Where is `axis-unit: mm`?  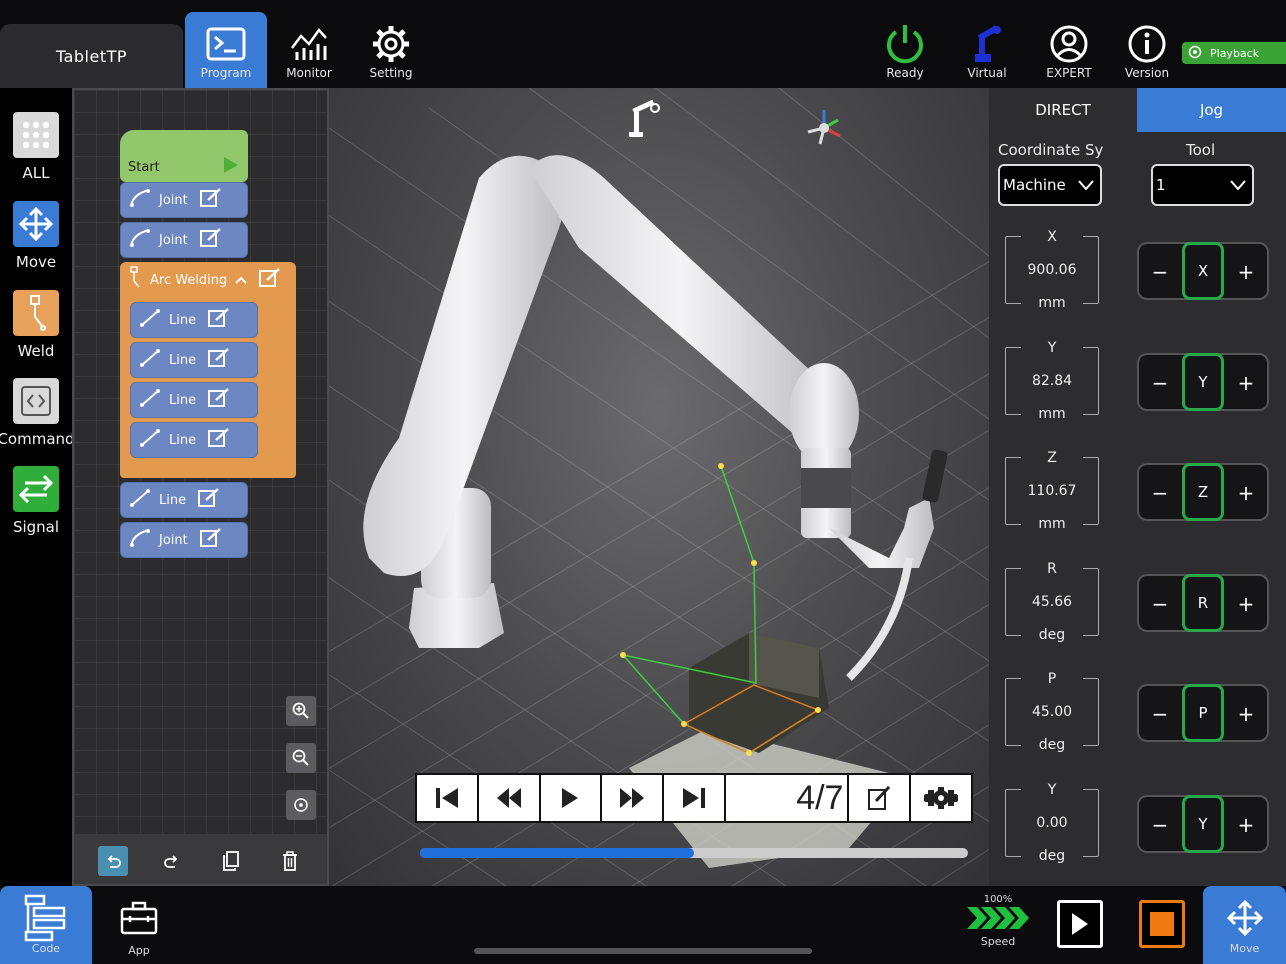 axis-unit: mm is located at coordinates (1052, 414).